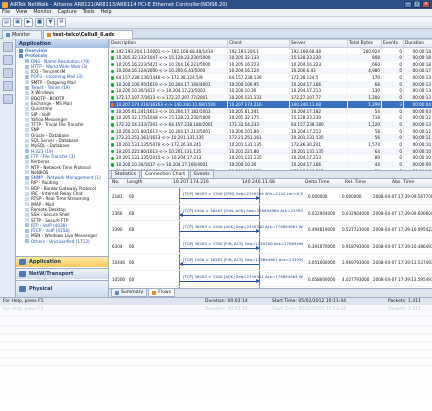  What do you see at coordinates (364, 43) in the screenshot?
I see `column-header: Total Bytes` at bounding box center [364, 43].